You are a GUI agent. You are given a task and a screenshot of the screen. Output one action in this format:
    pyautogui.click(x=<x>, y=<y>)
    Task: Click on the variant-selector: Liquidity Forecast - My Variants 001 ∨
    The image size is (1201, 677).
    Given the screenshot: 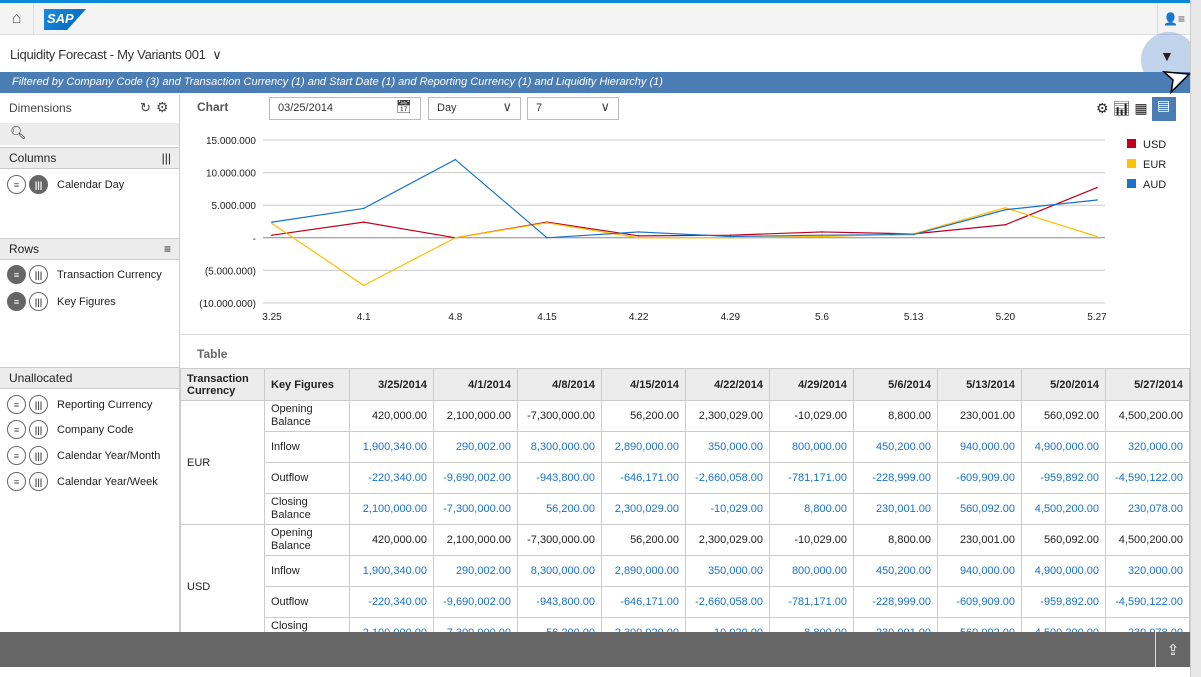 What is the action you would take?
    pyautogui.click(x=116, y=55)
    